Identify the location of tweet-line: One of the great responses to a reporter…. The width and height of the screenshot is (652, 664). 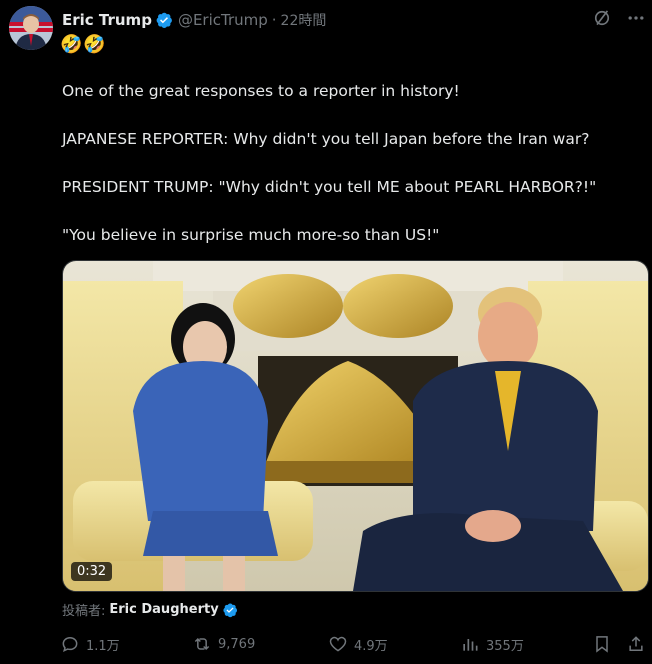
(261, 91).